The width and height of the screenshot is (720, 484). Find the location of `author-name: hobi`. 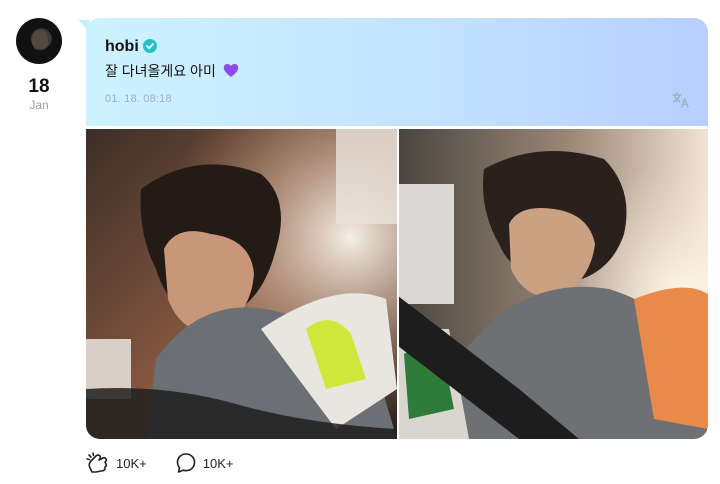

author-name: hobi is located at coordinates (122, 47).